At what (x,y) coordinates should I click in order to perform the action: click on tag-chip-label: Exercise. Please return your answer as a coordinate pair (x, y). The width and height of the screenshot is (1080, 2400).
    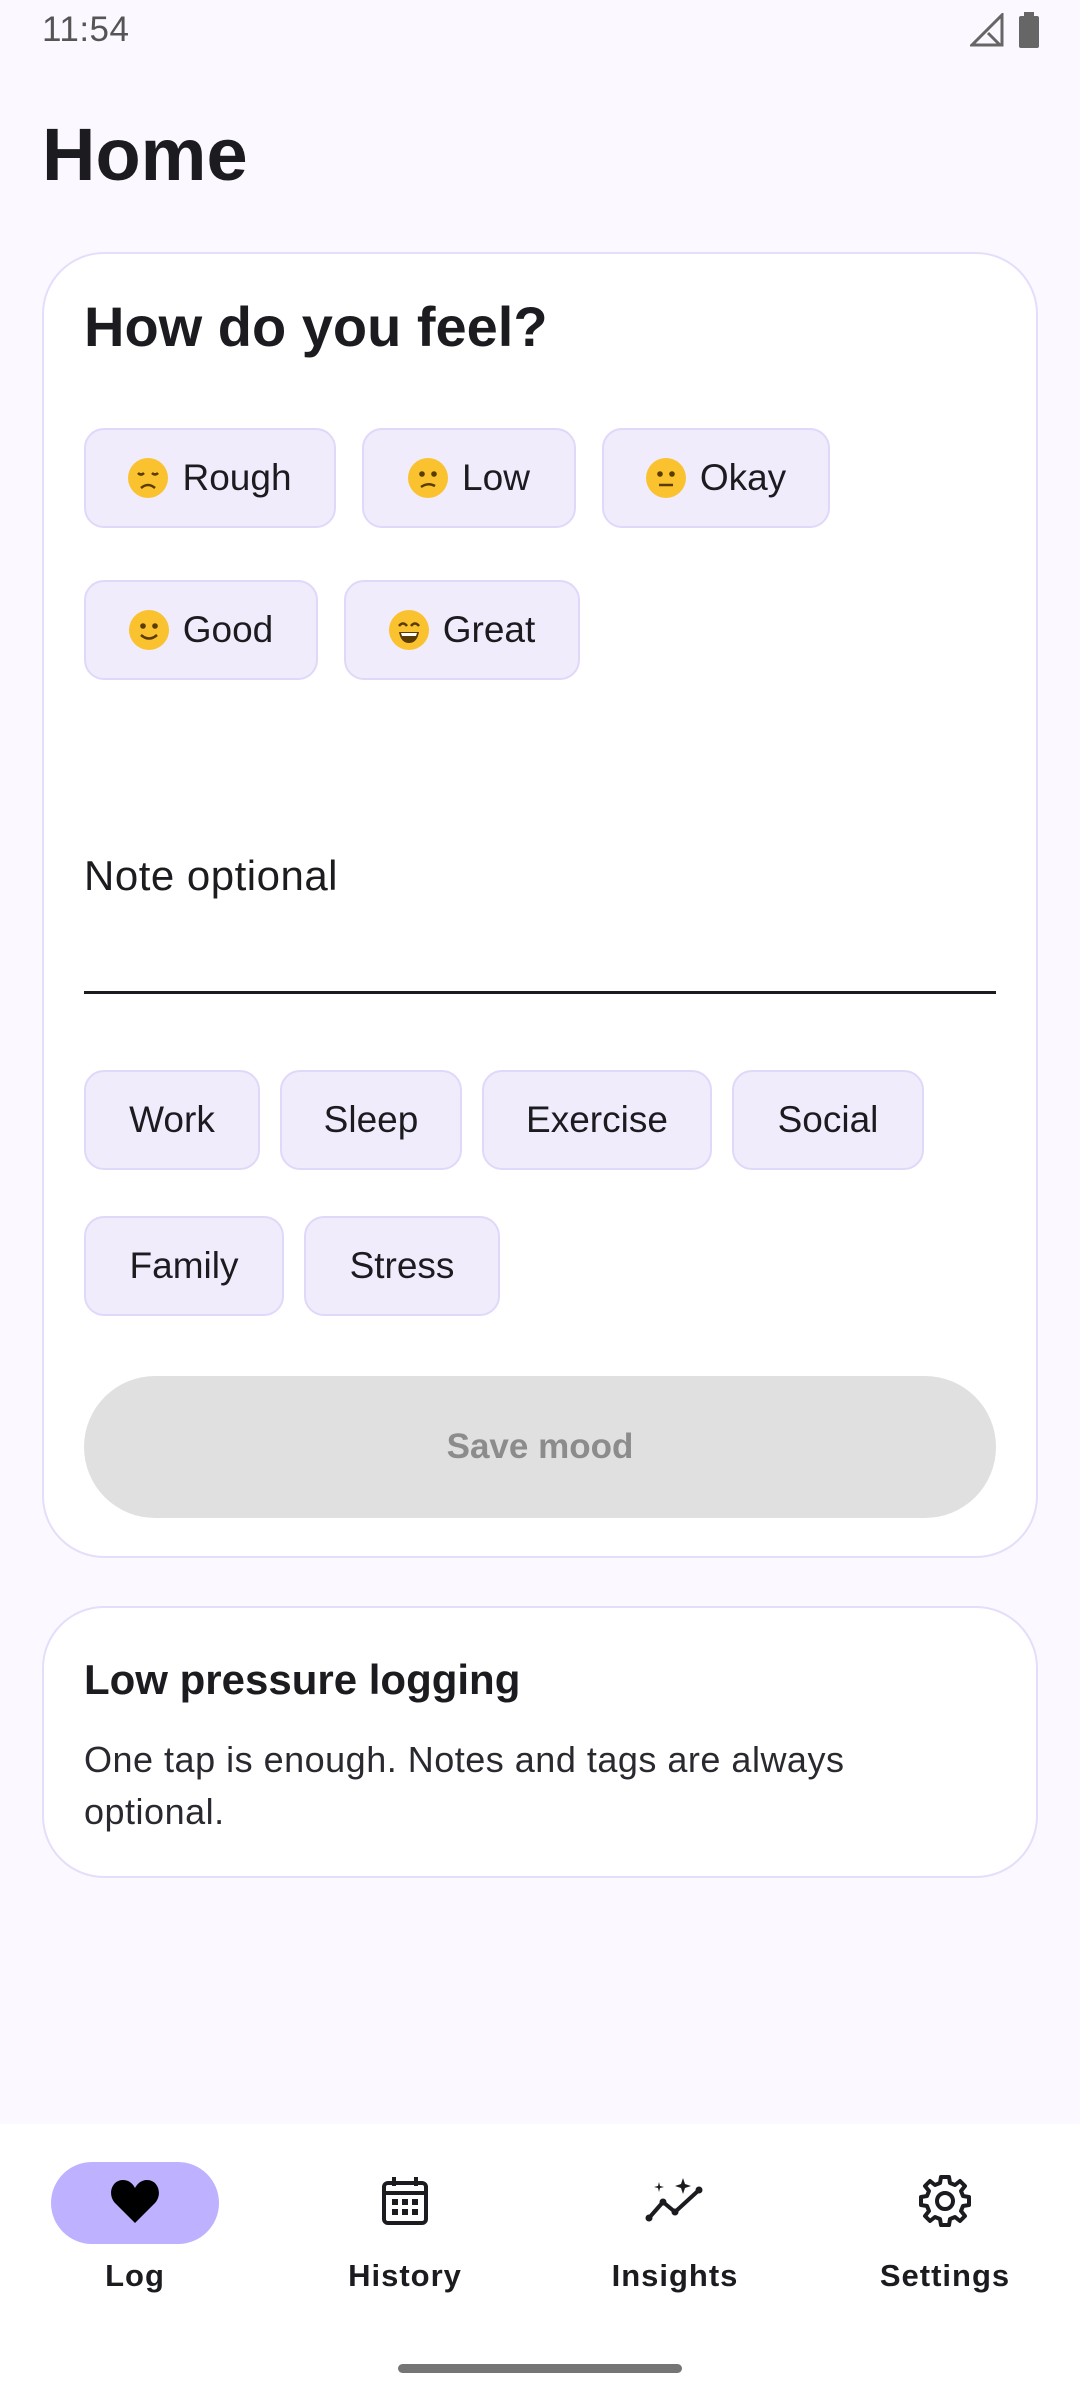
    Looking at the image, I should click on (597, 1119).